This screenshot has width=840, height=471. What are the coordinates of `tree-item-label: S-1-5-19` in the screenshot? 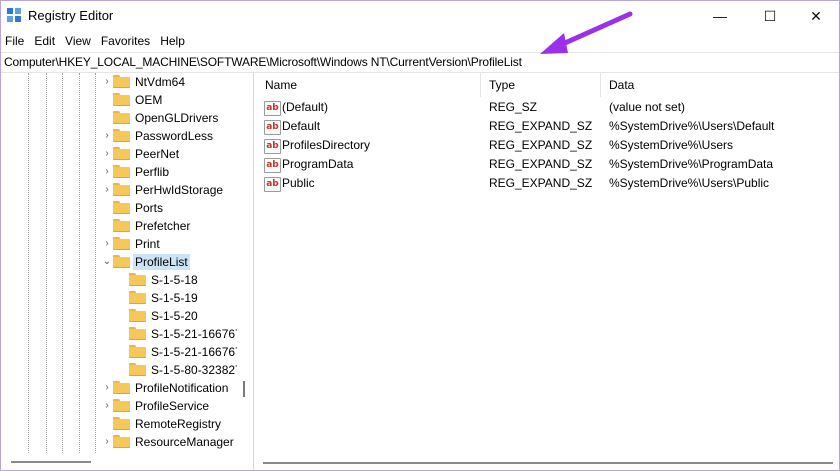 It's located at (174, 298).